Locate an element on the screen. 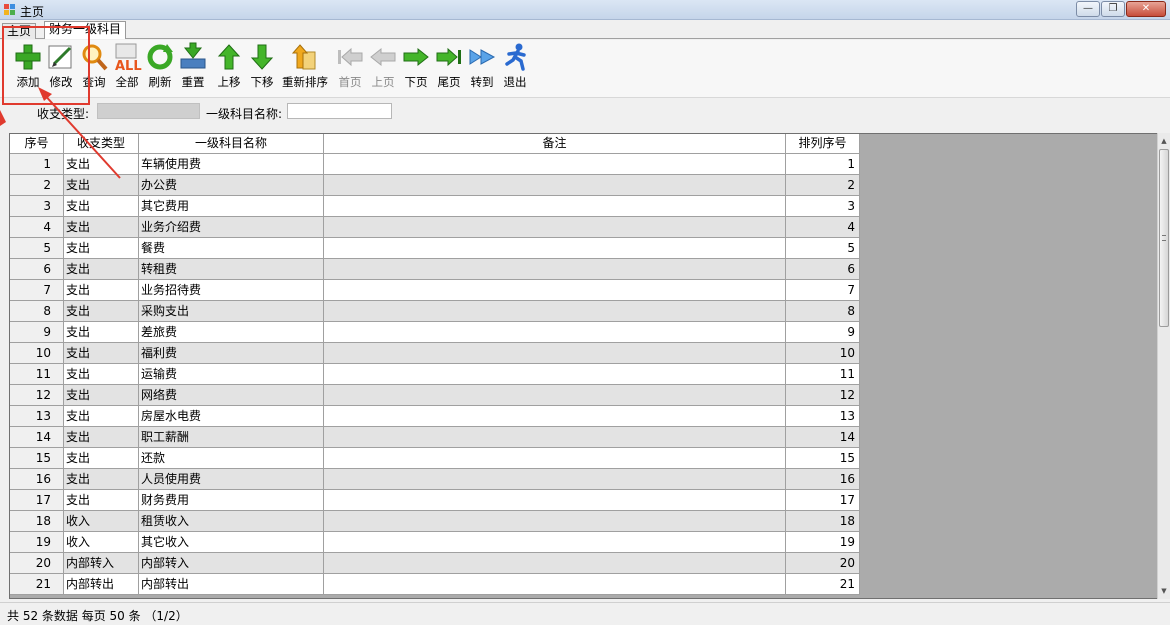  col-header-type: 收支类型 is located at coordinates (101, 144).